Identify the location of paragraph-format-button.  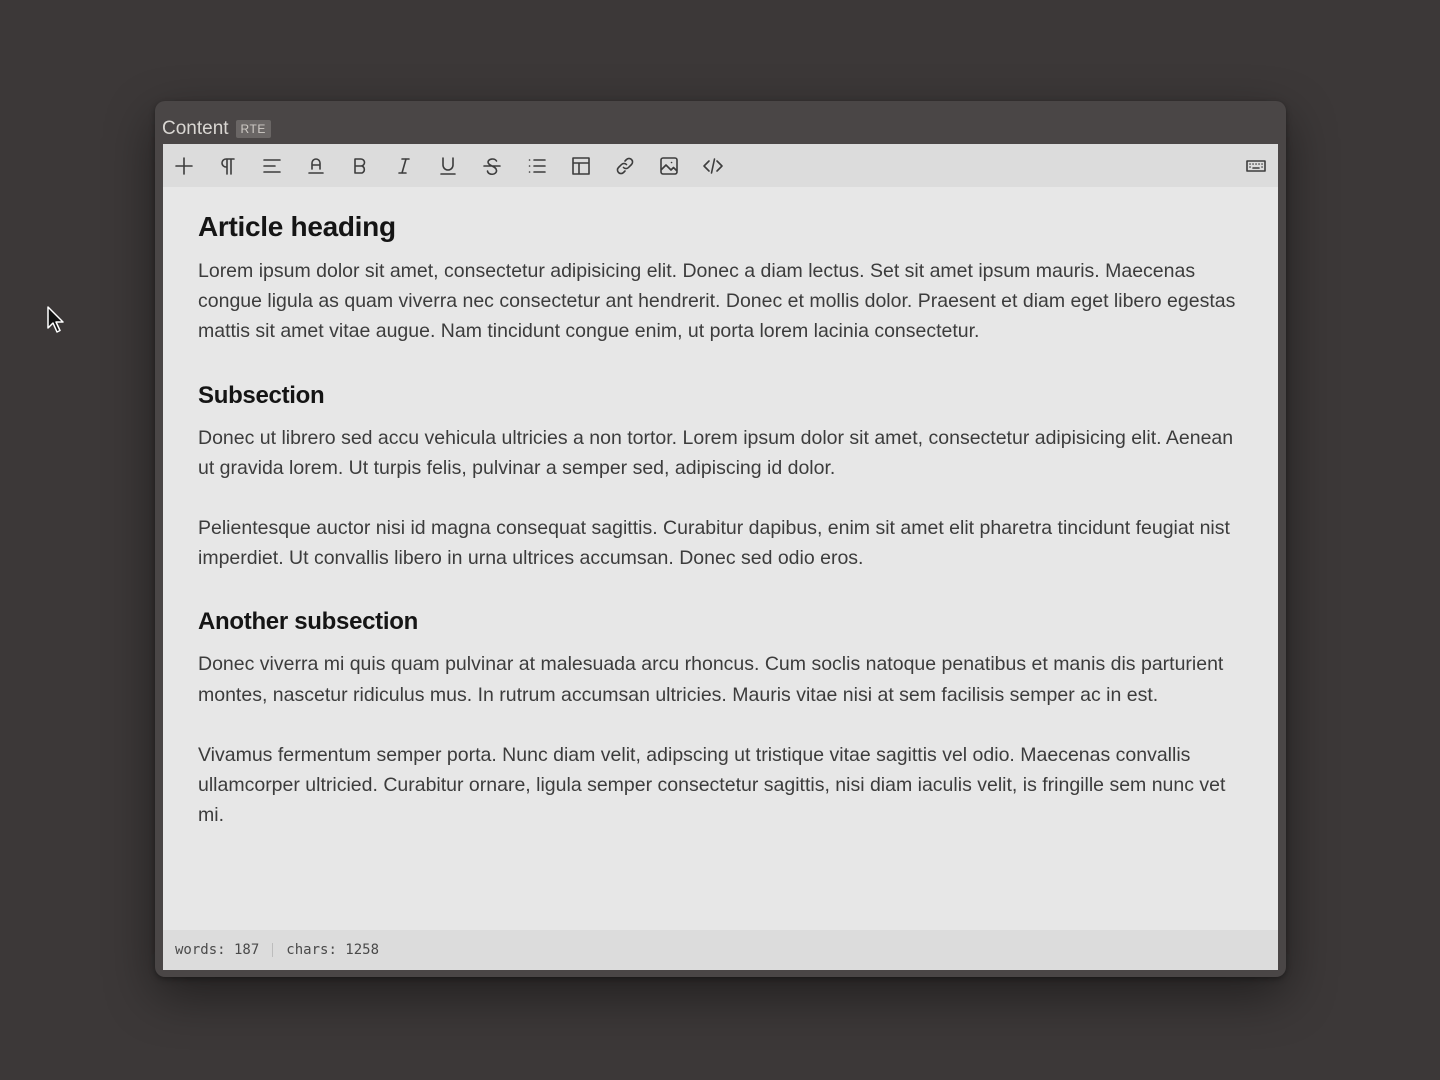
(228, 166).